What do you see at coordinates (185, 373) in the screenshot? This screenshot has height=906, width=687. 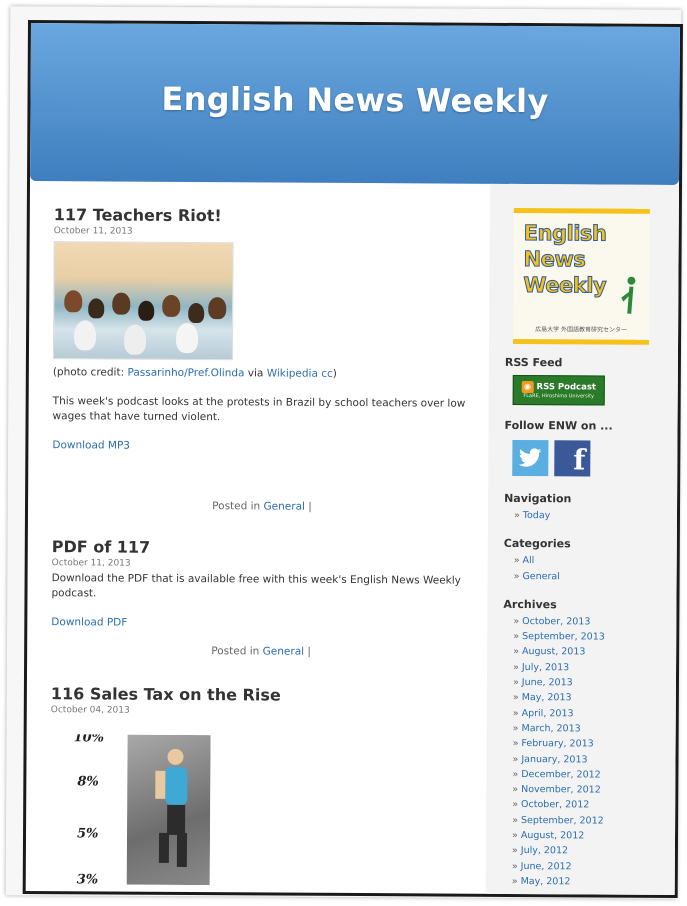 I see `credit-link-photographer: Passarinho/Pref.Olinda` at bounding box center [185, 373].